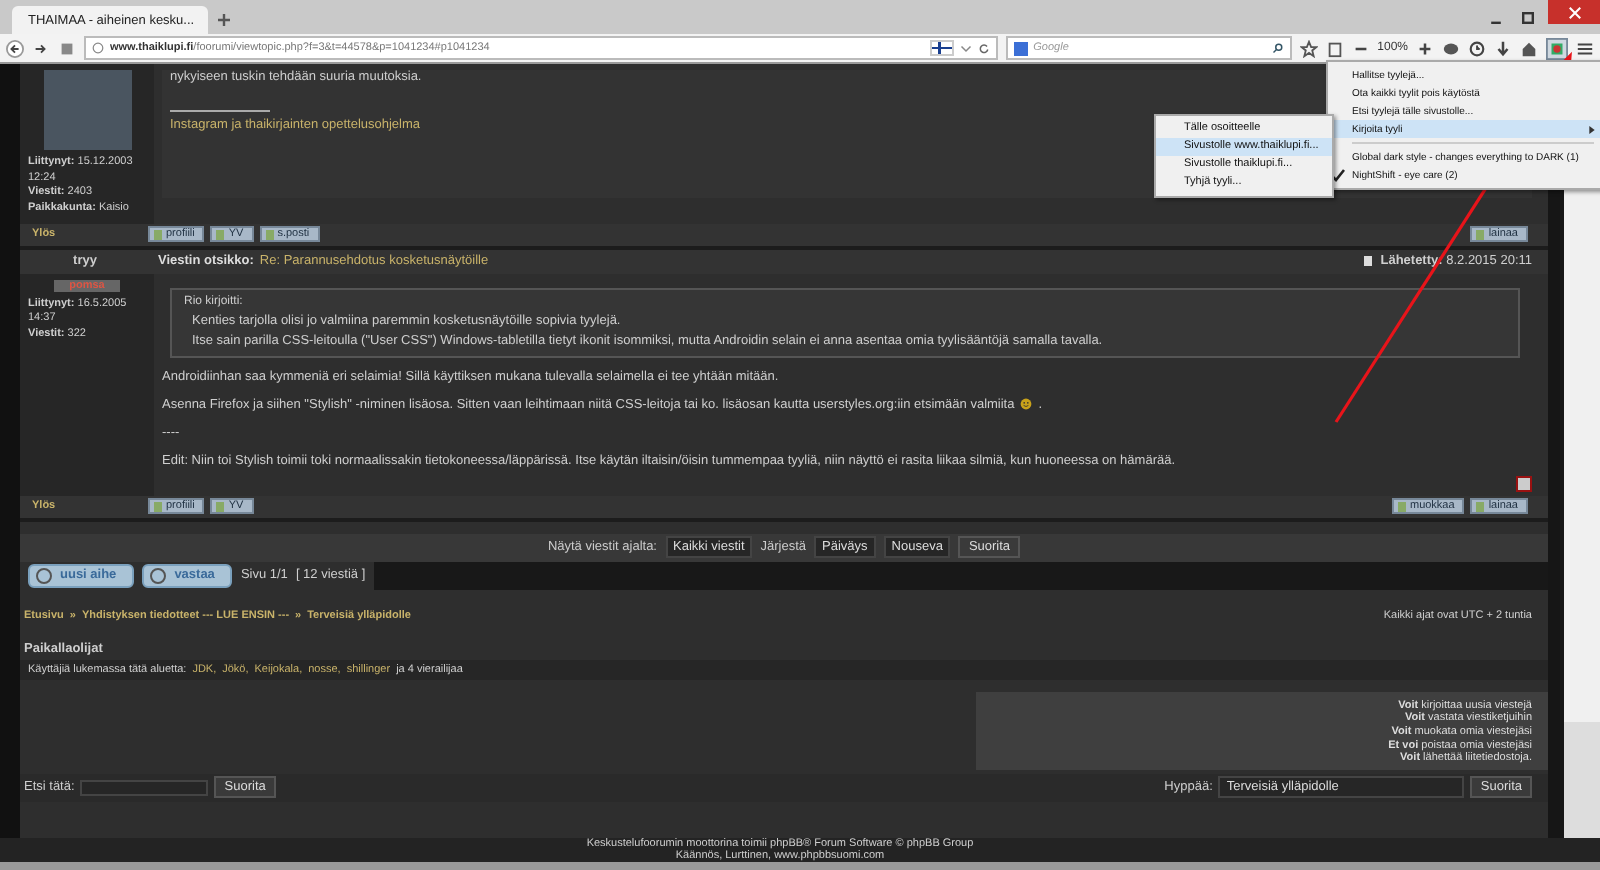 This screenshot has width=1600, height=870. I want to click on clipboard-icon, so click(1334, 48).